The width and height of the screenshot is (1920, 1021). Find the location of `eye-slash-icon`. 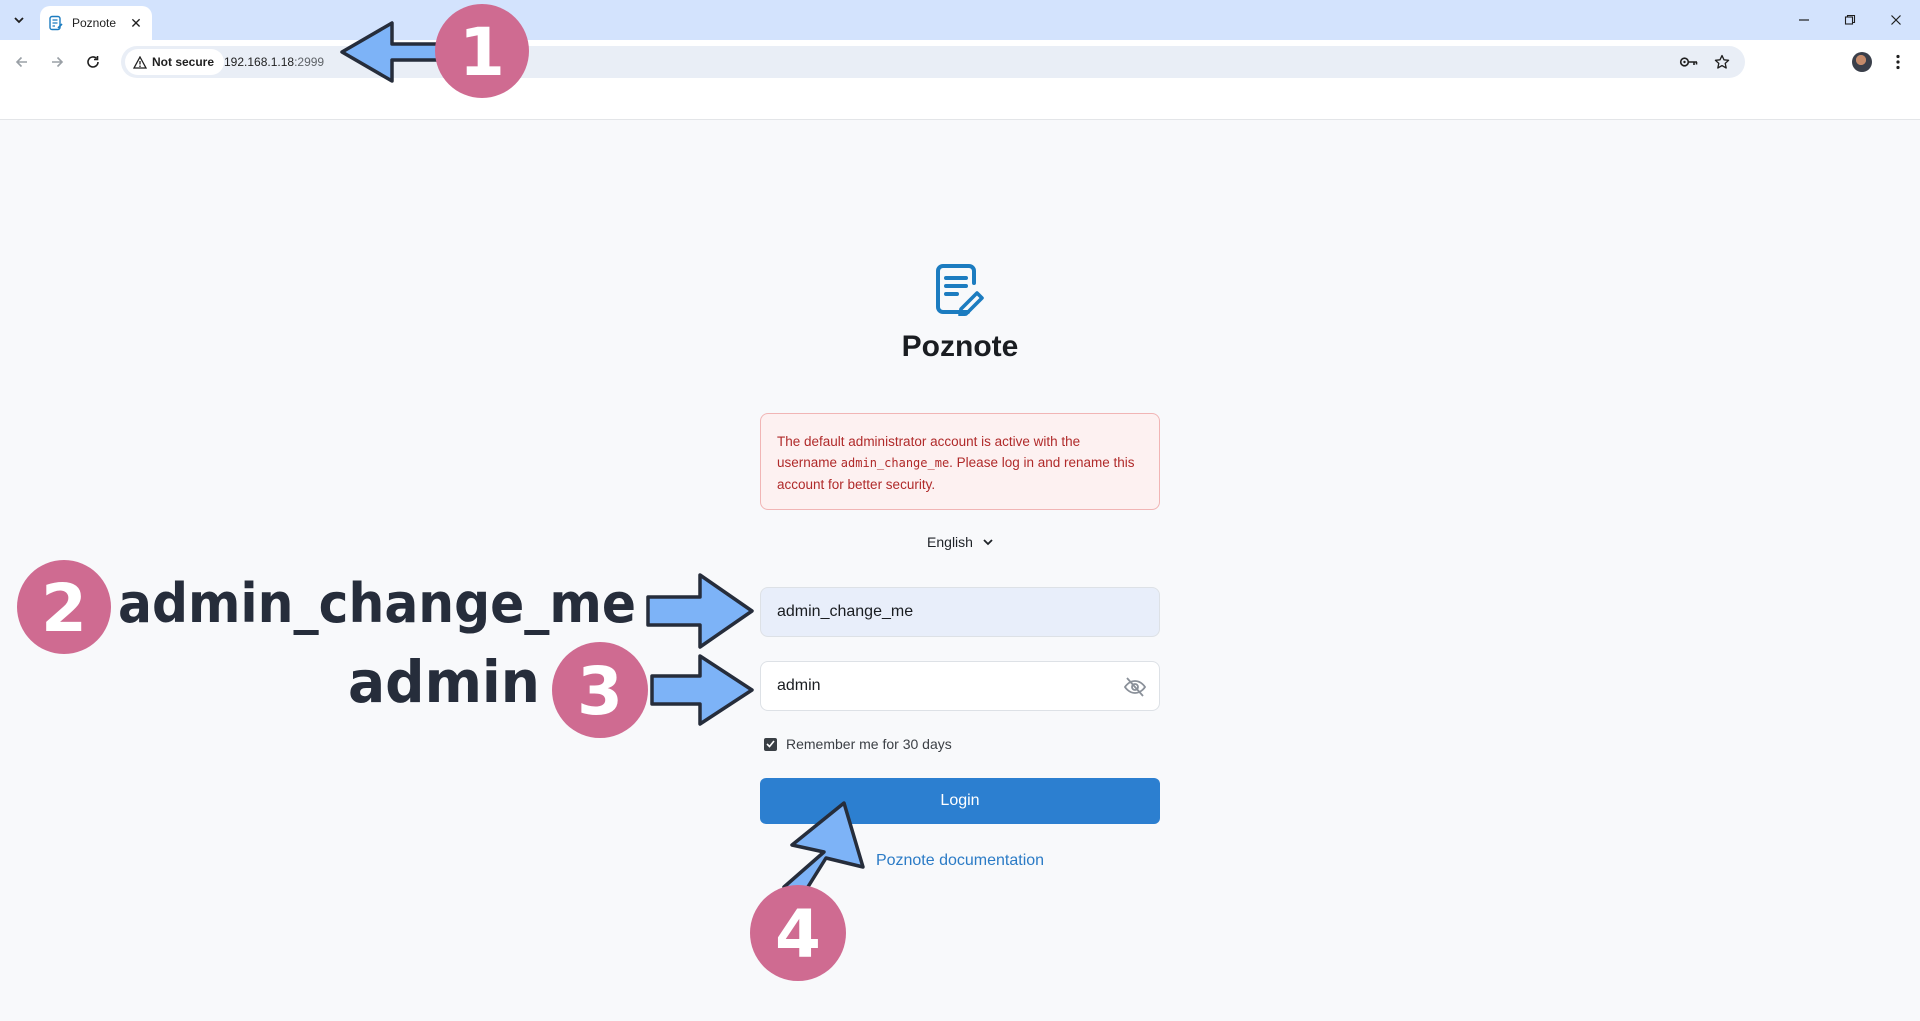

eye-slash-icon is located at coordinates (1135, 687).